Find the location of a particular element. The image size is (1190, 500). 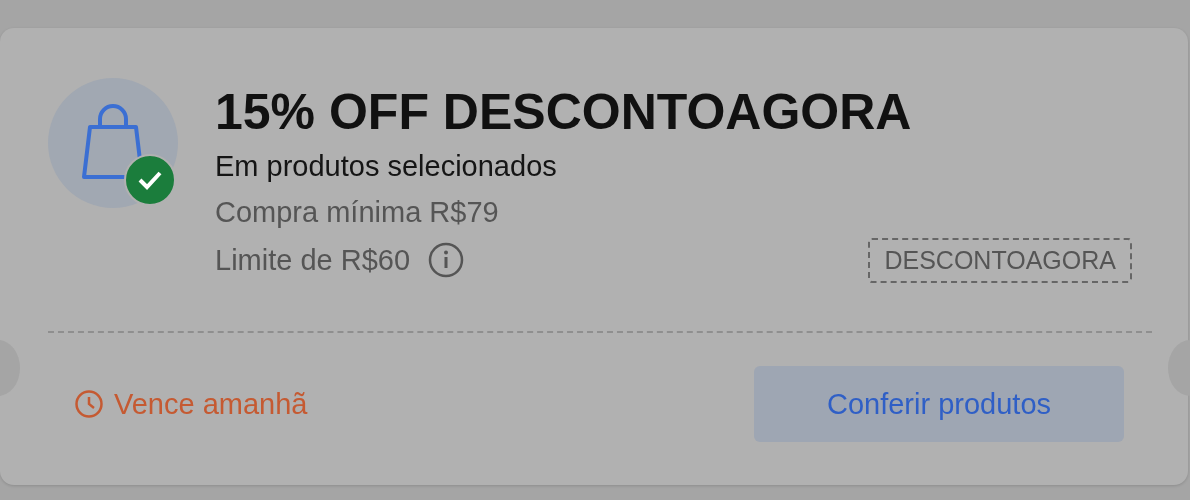

minimum-purchase: Compra mínima R$79 is located at coordinates (357, 212).